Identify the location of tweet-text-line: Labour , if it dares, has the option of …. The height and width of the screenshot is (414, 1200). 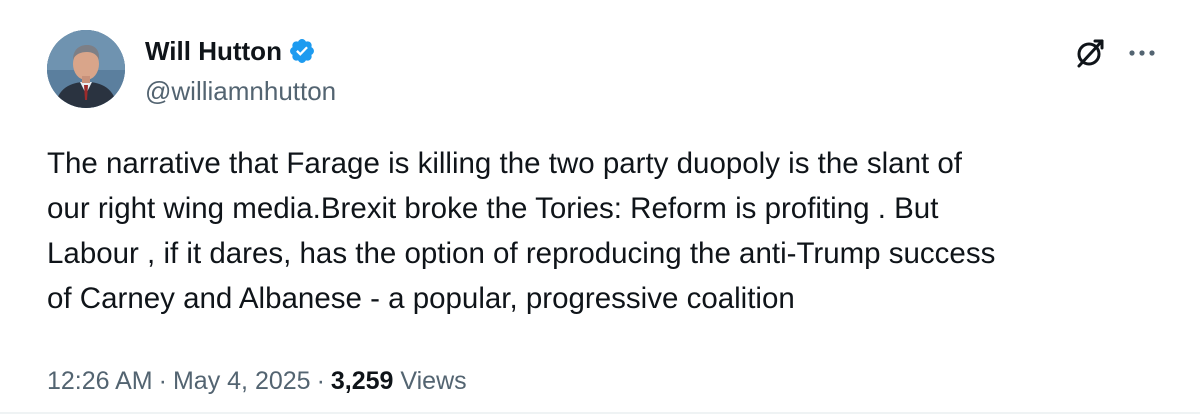
(521, 253).